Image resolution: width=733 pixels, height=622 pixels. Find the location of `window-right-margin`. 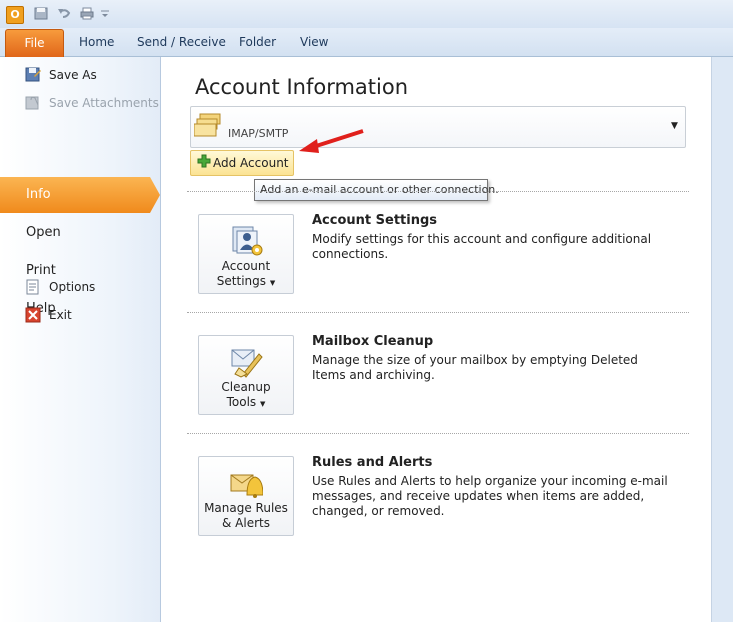

window-right-margin is located at coordinates (722, 339).